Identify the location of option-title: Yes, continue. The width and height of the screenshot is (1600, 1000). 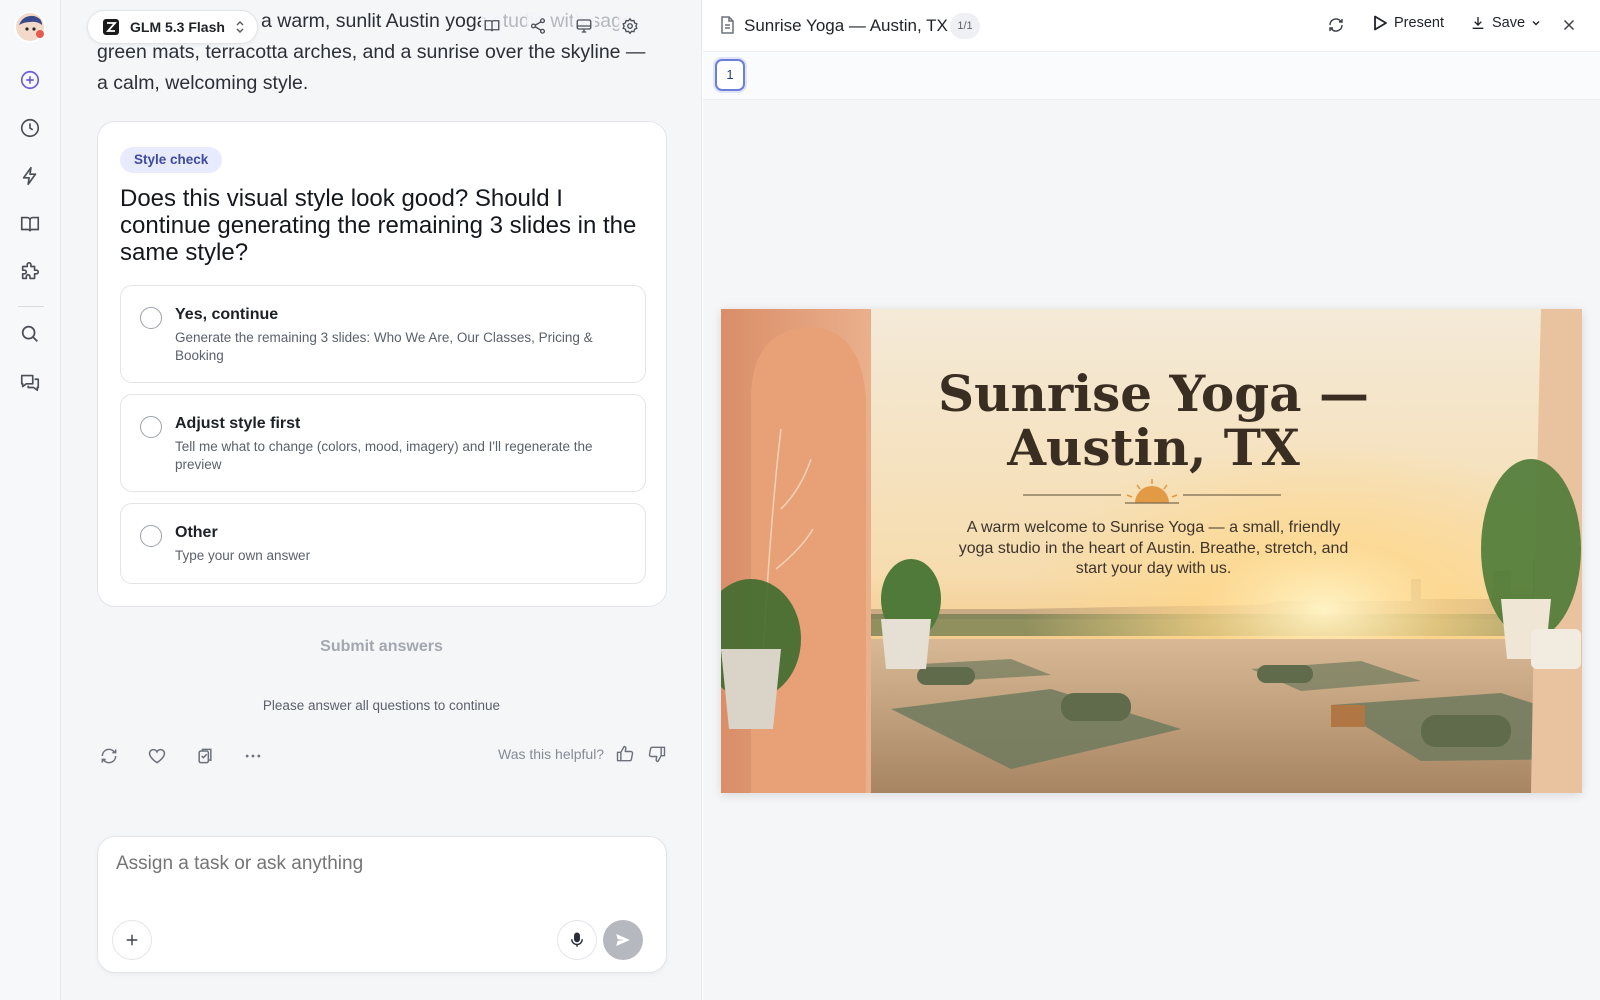
(227, 314).